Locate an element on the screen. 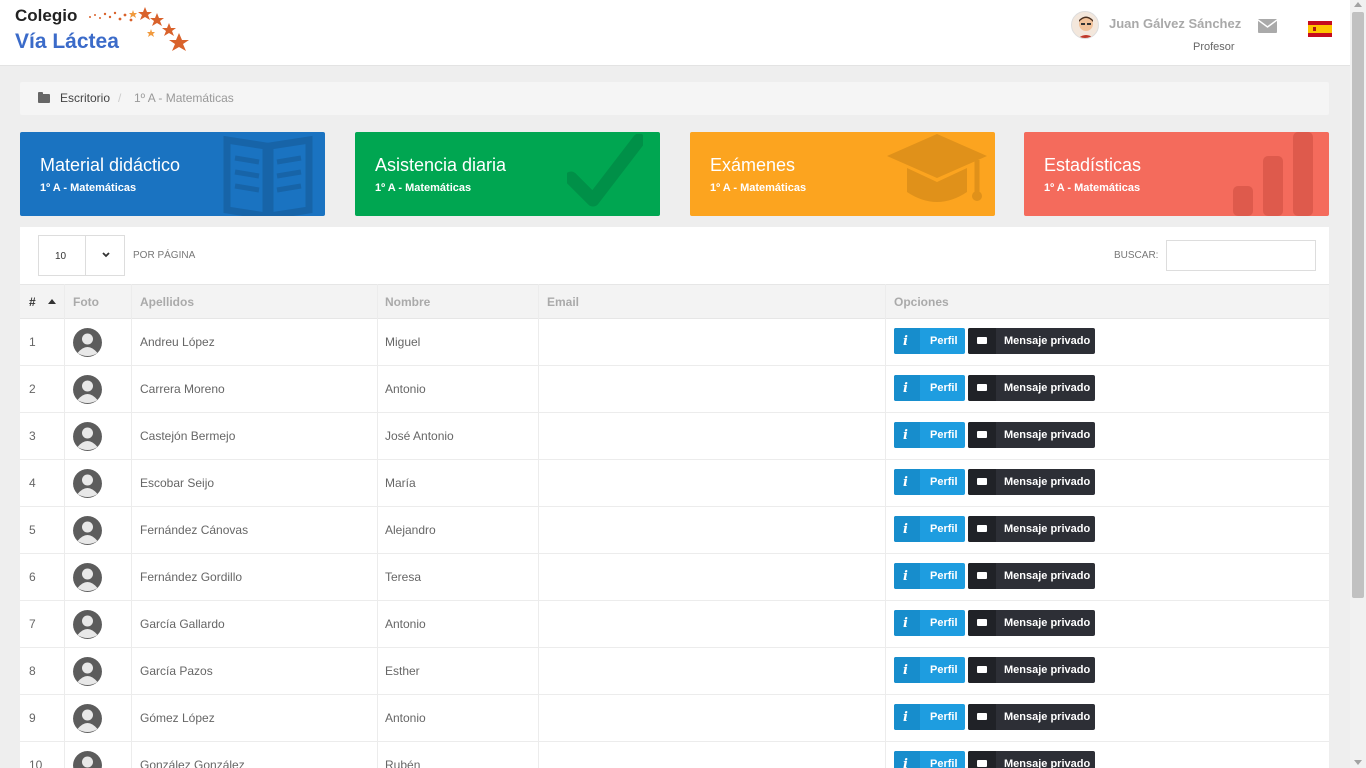 This screenshot has height=768, width=1366. user-avatar is located at coordinates (1085, 25).